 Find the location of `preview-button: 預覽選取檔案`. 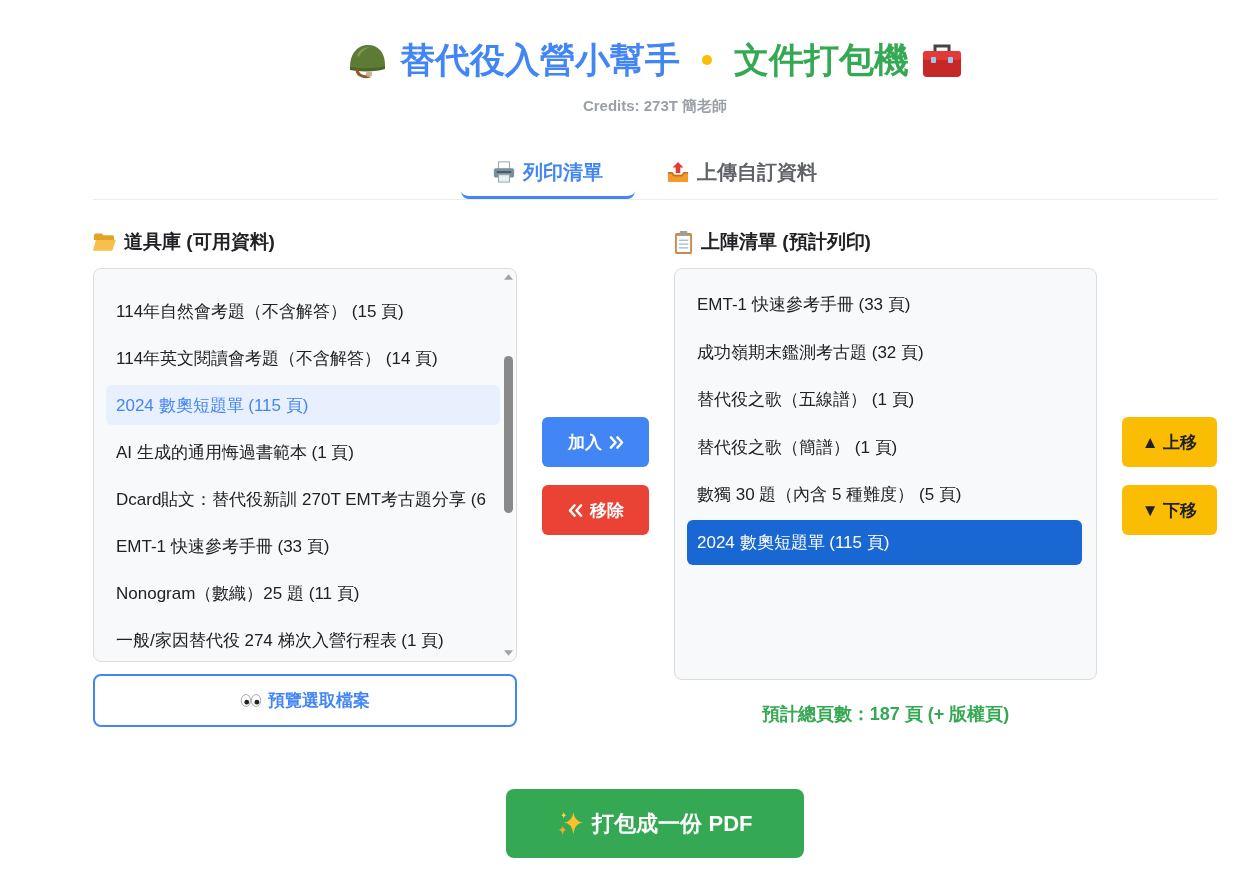

preview-button: 預覽選取檔案 is located at coordinates (305, 700).